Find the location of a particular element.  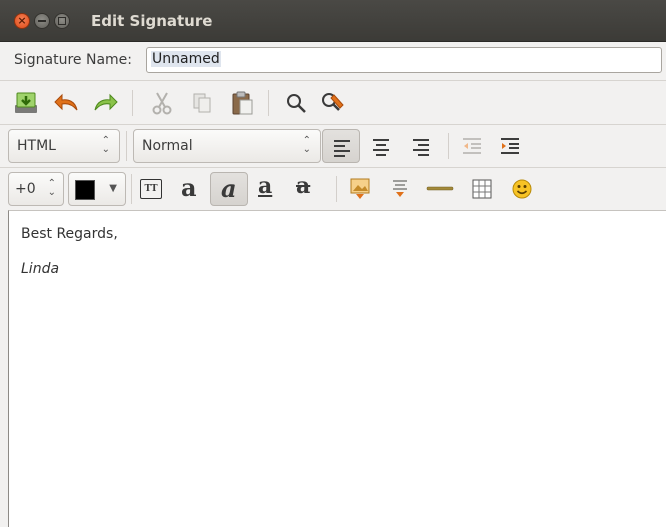

align-center-button is located at coordinates (381, 146).